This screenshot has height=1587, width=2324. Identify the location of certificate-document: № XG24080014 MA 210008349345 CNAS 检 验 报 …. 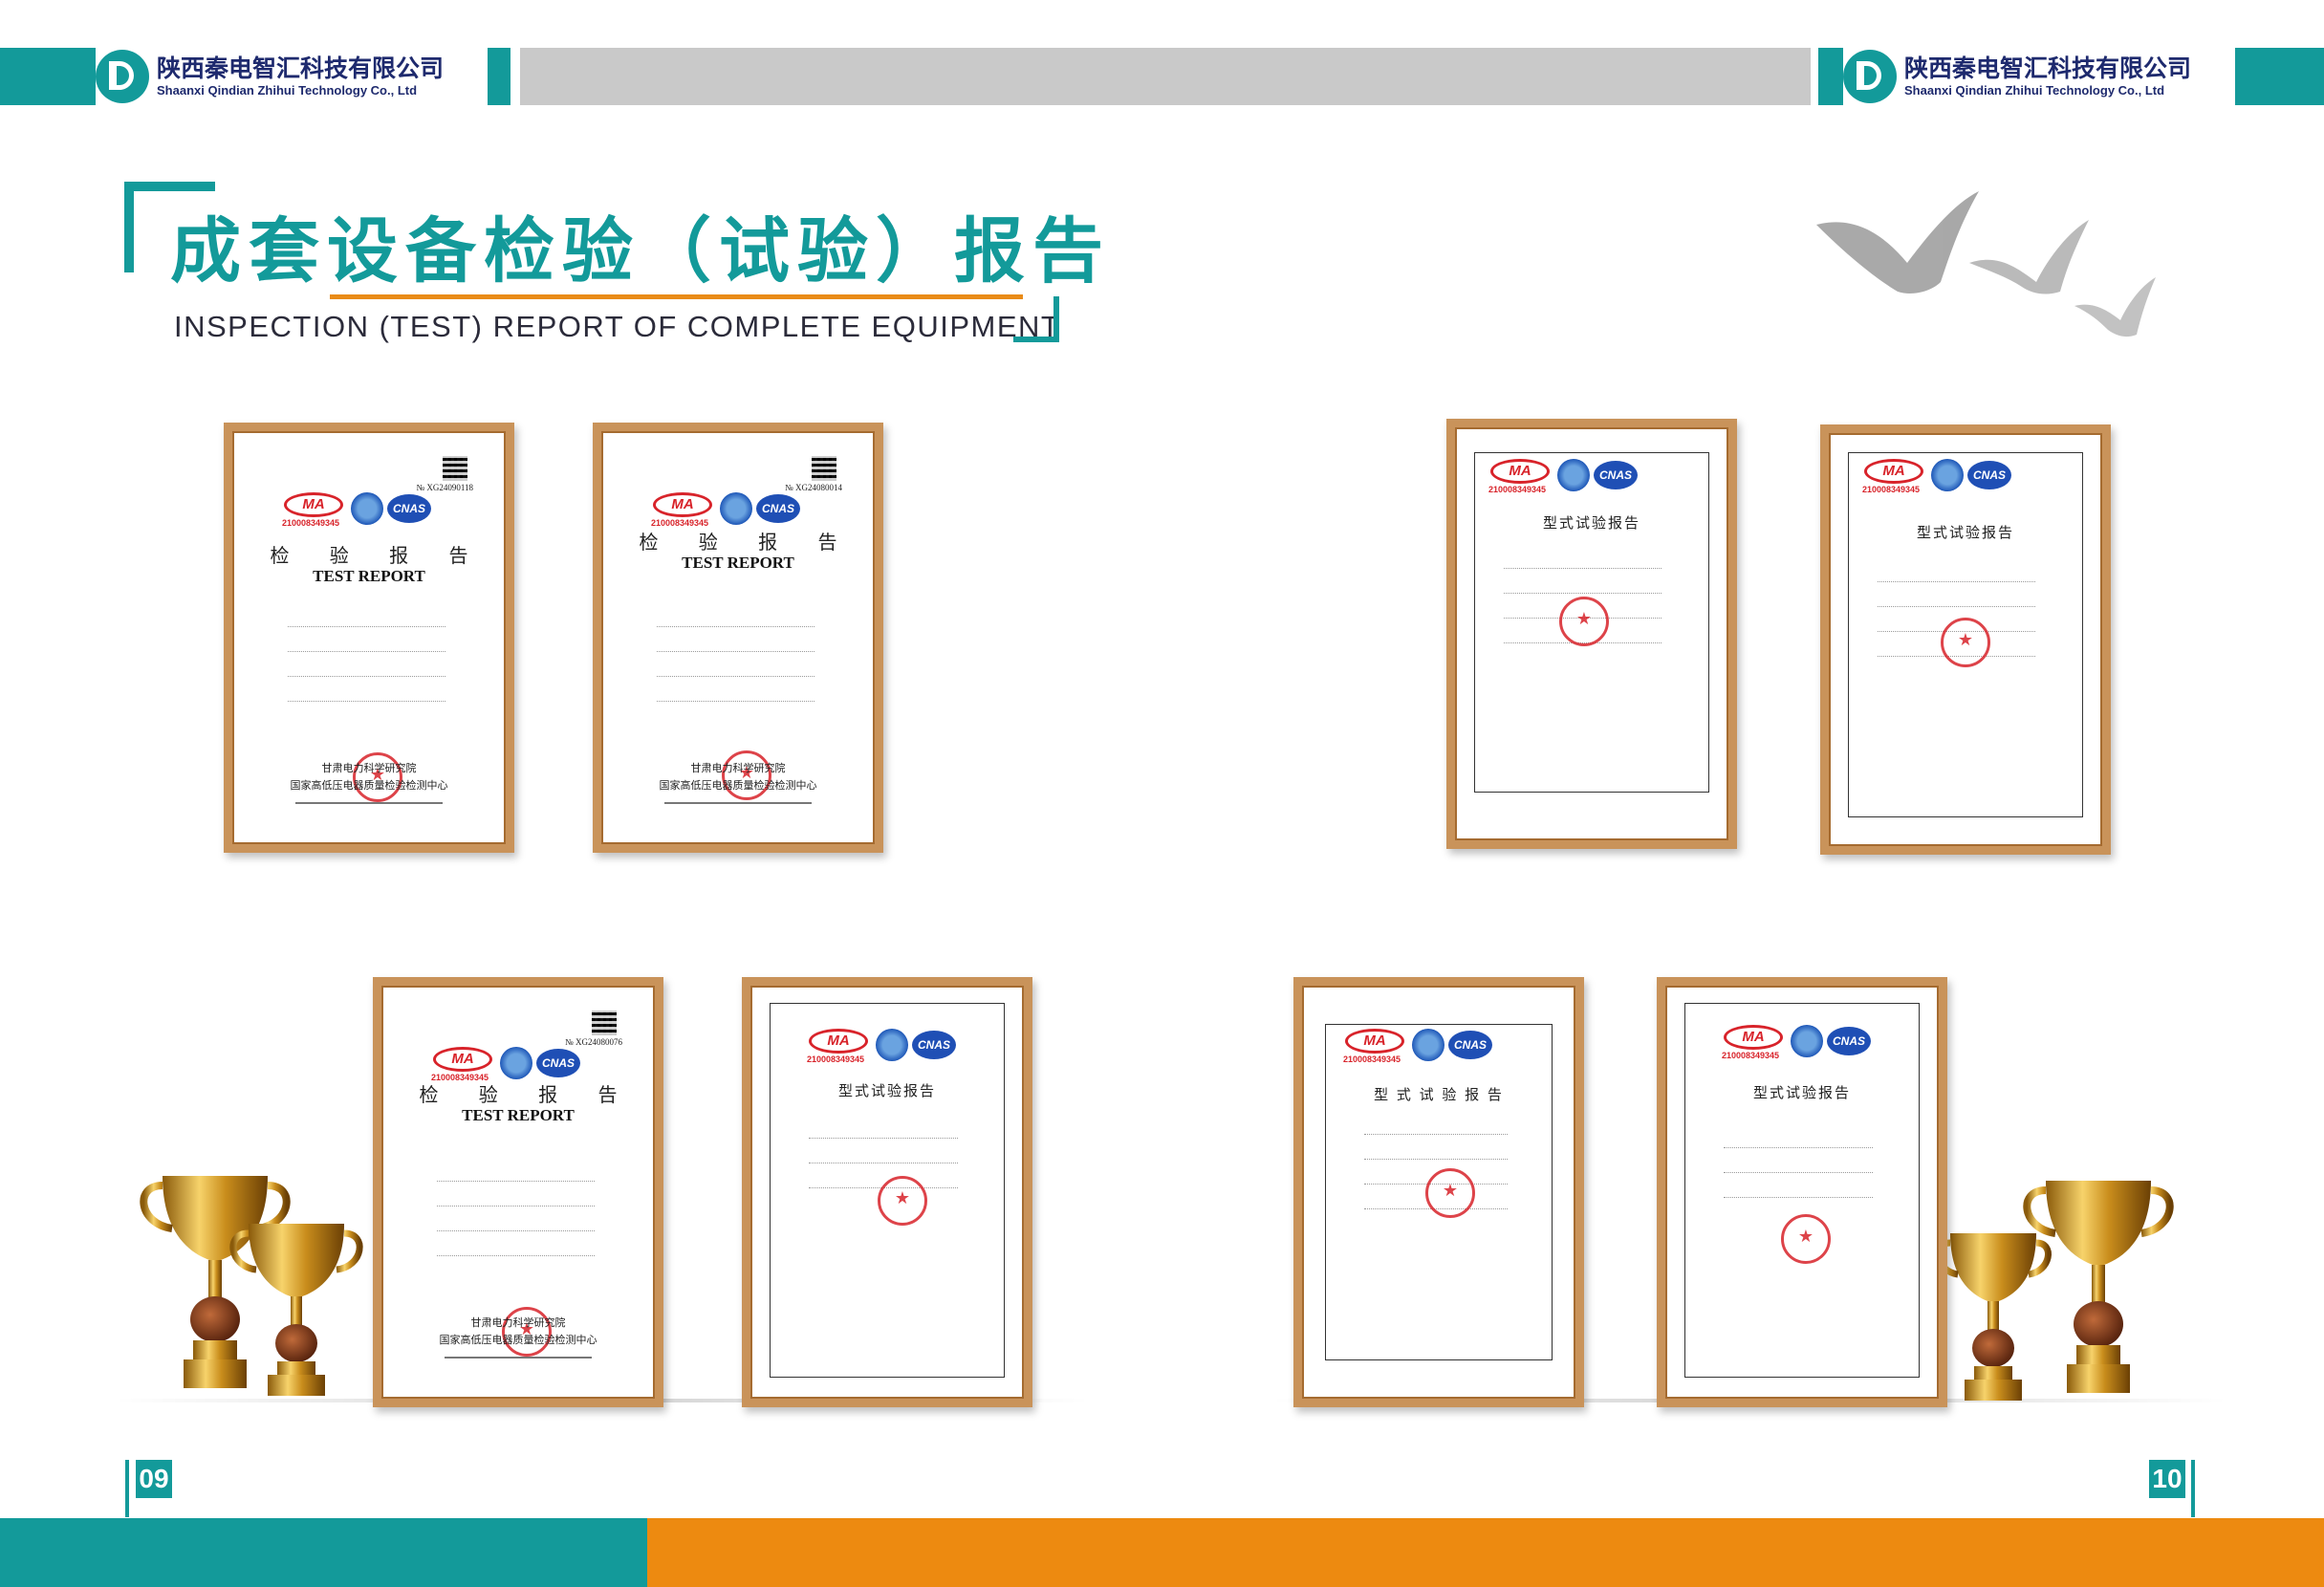
(738, 638).